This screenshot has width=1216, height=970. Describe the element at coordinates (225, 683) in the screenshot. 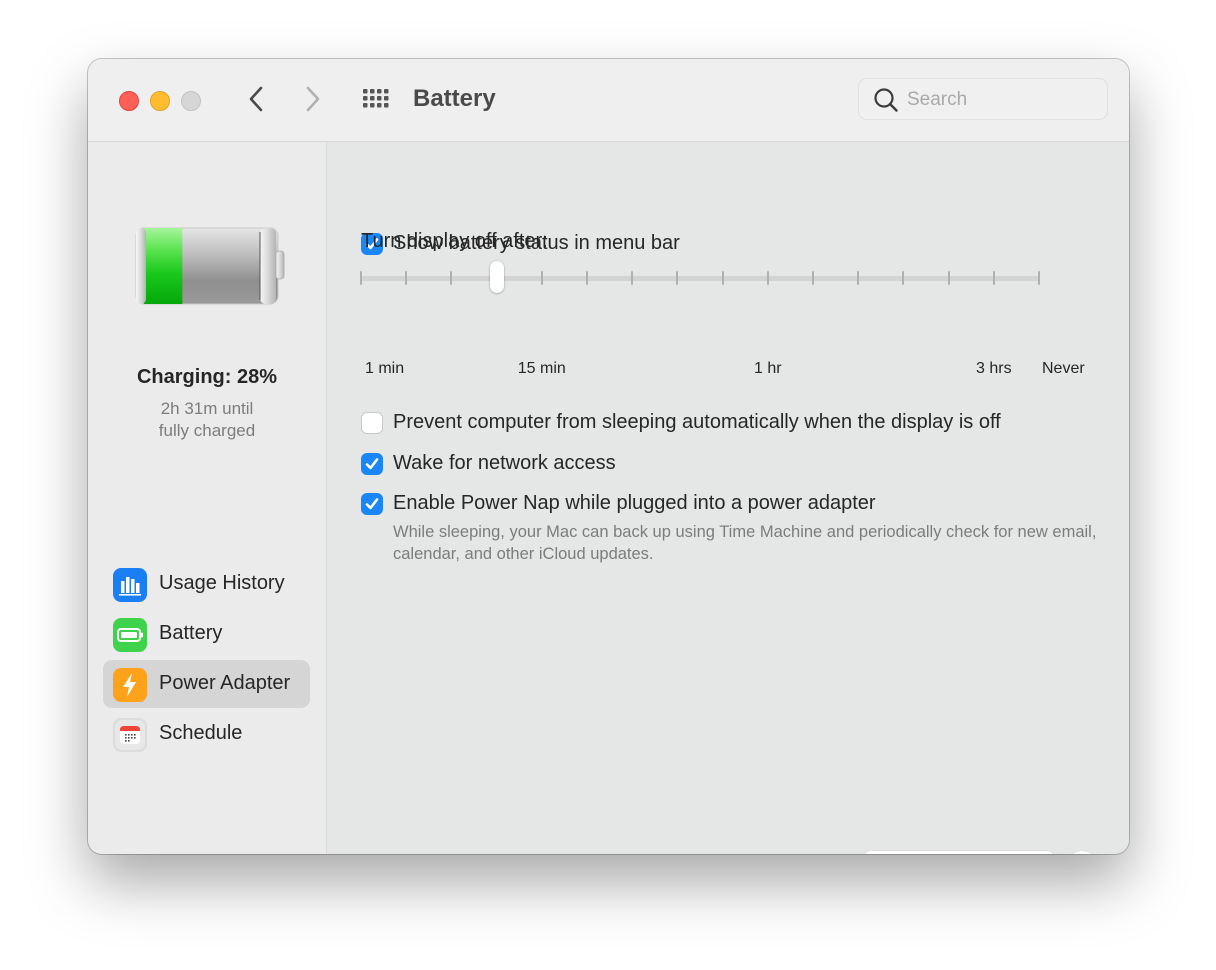

I see `sidebar-item-label: Power Adapter` at that location.